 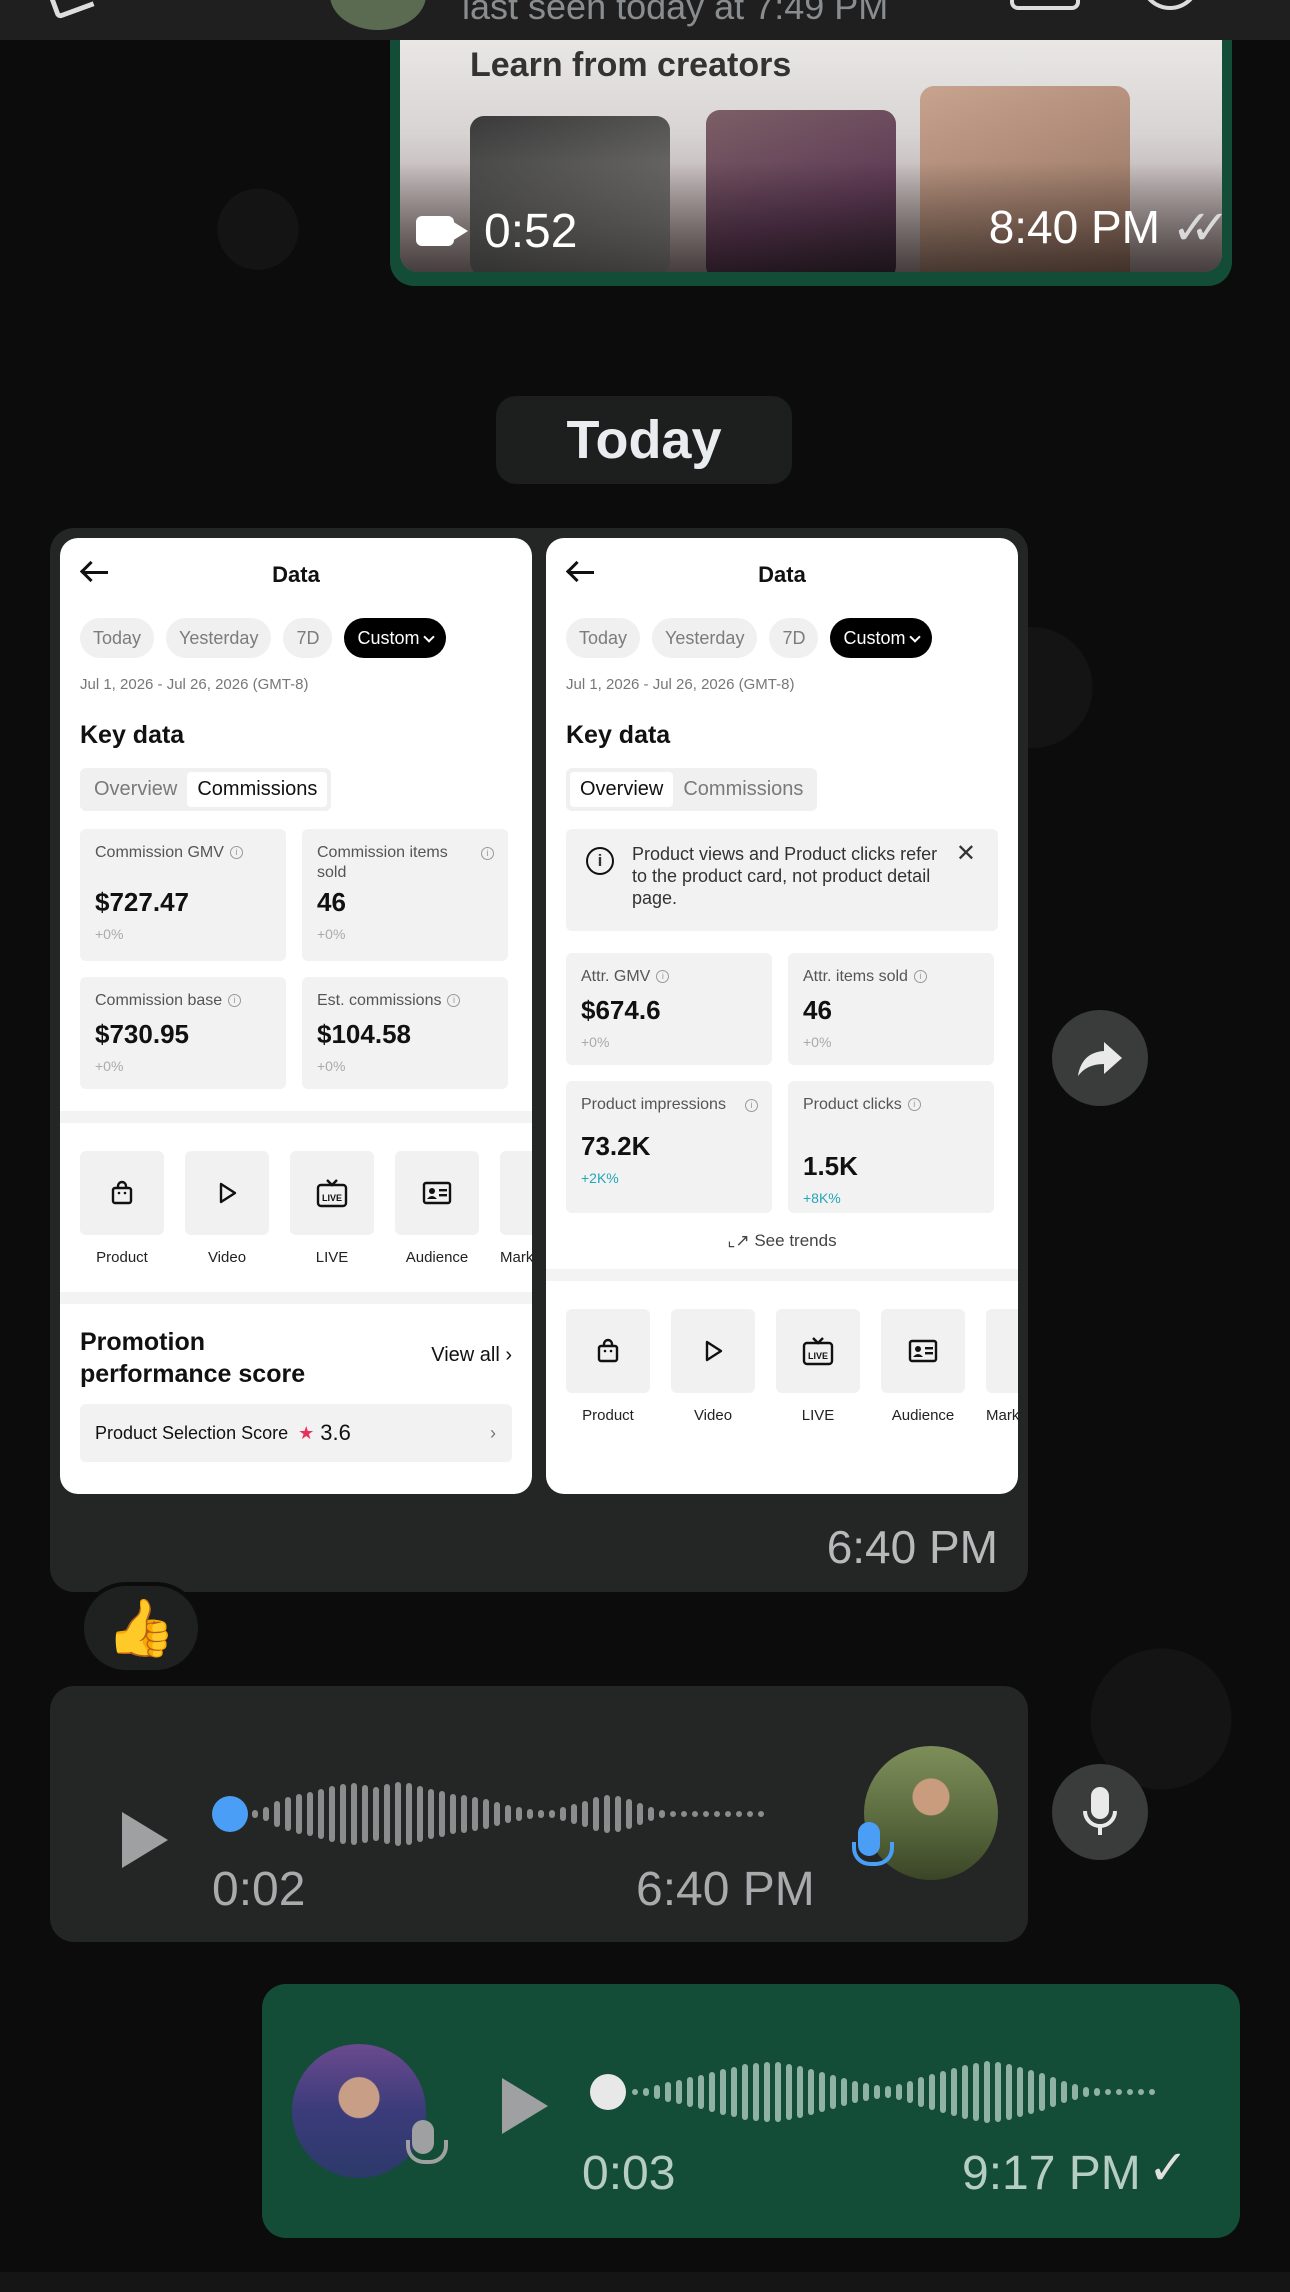 What do you see at coordinates (516, 1257) in the screenshot?
I see `tool-label: Mark` at bounding box center [516, 1257].